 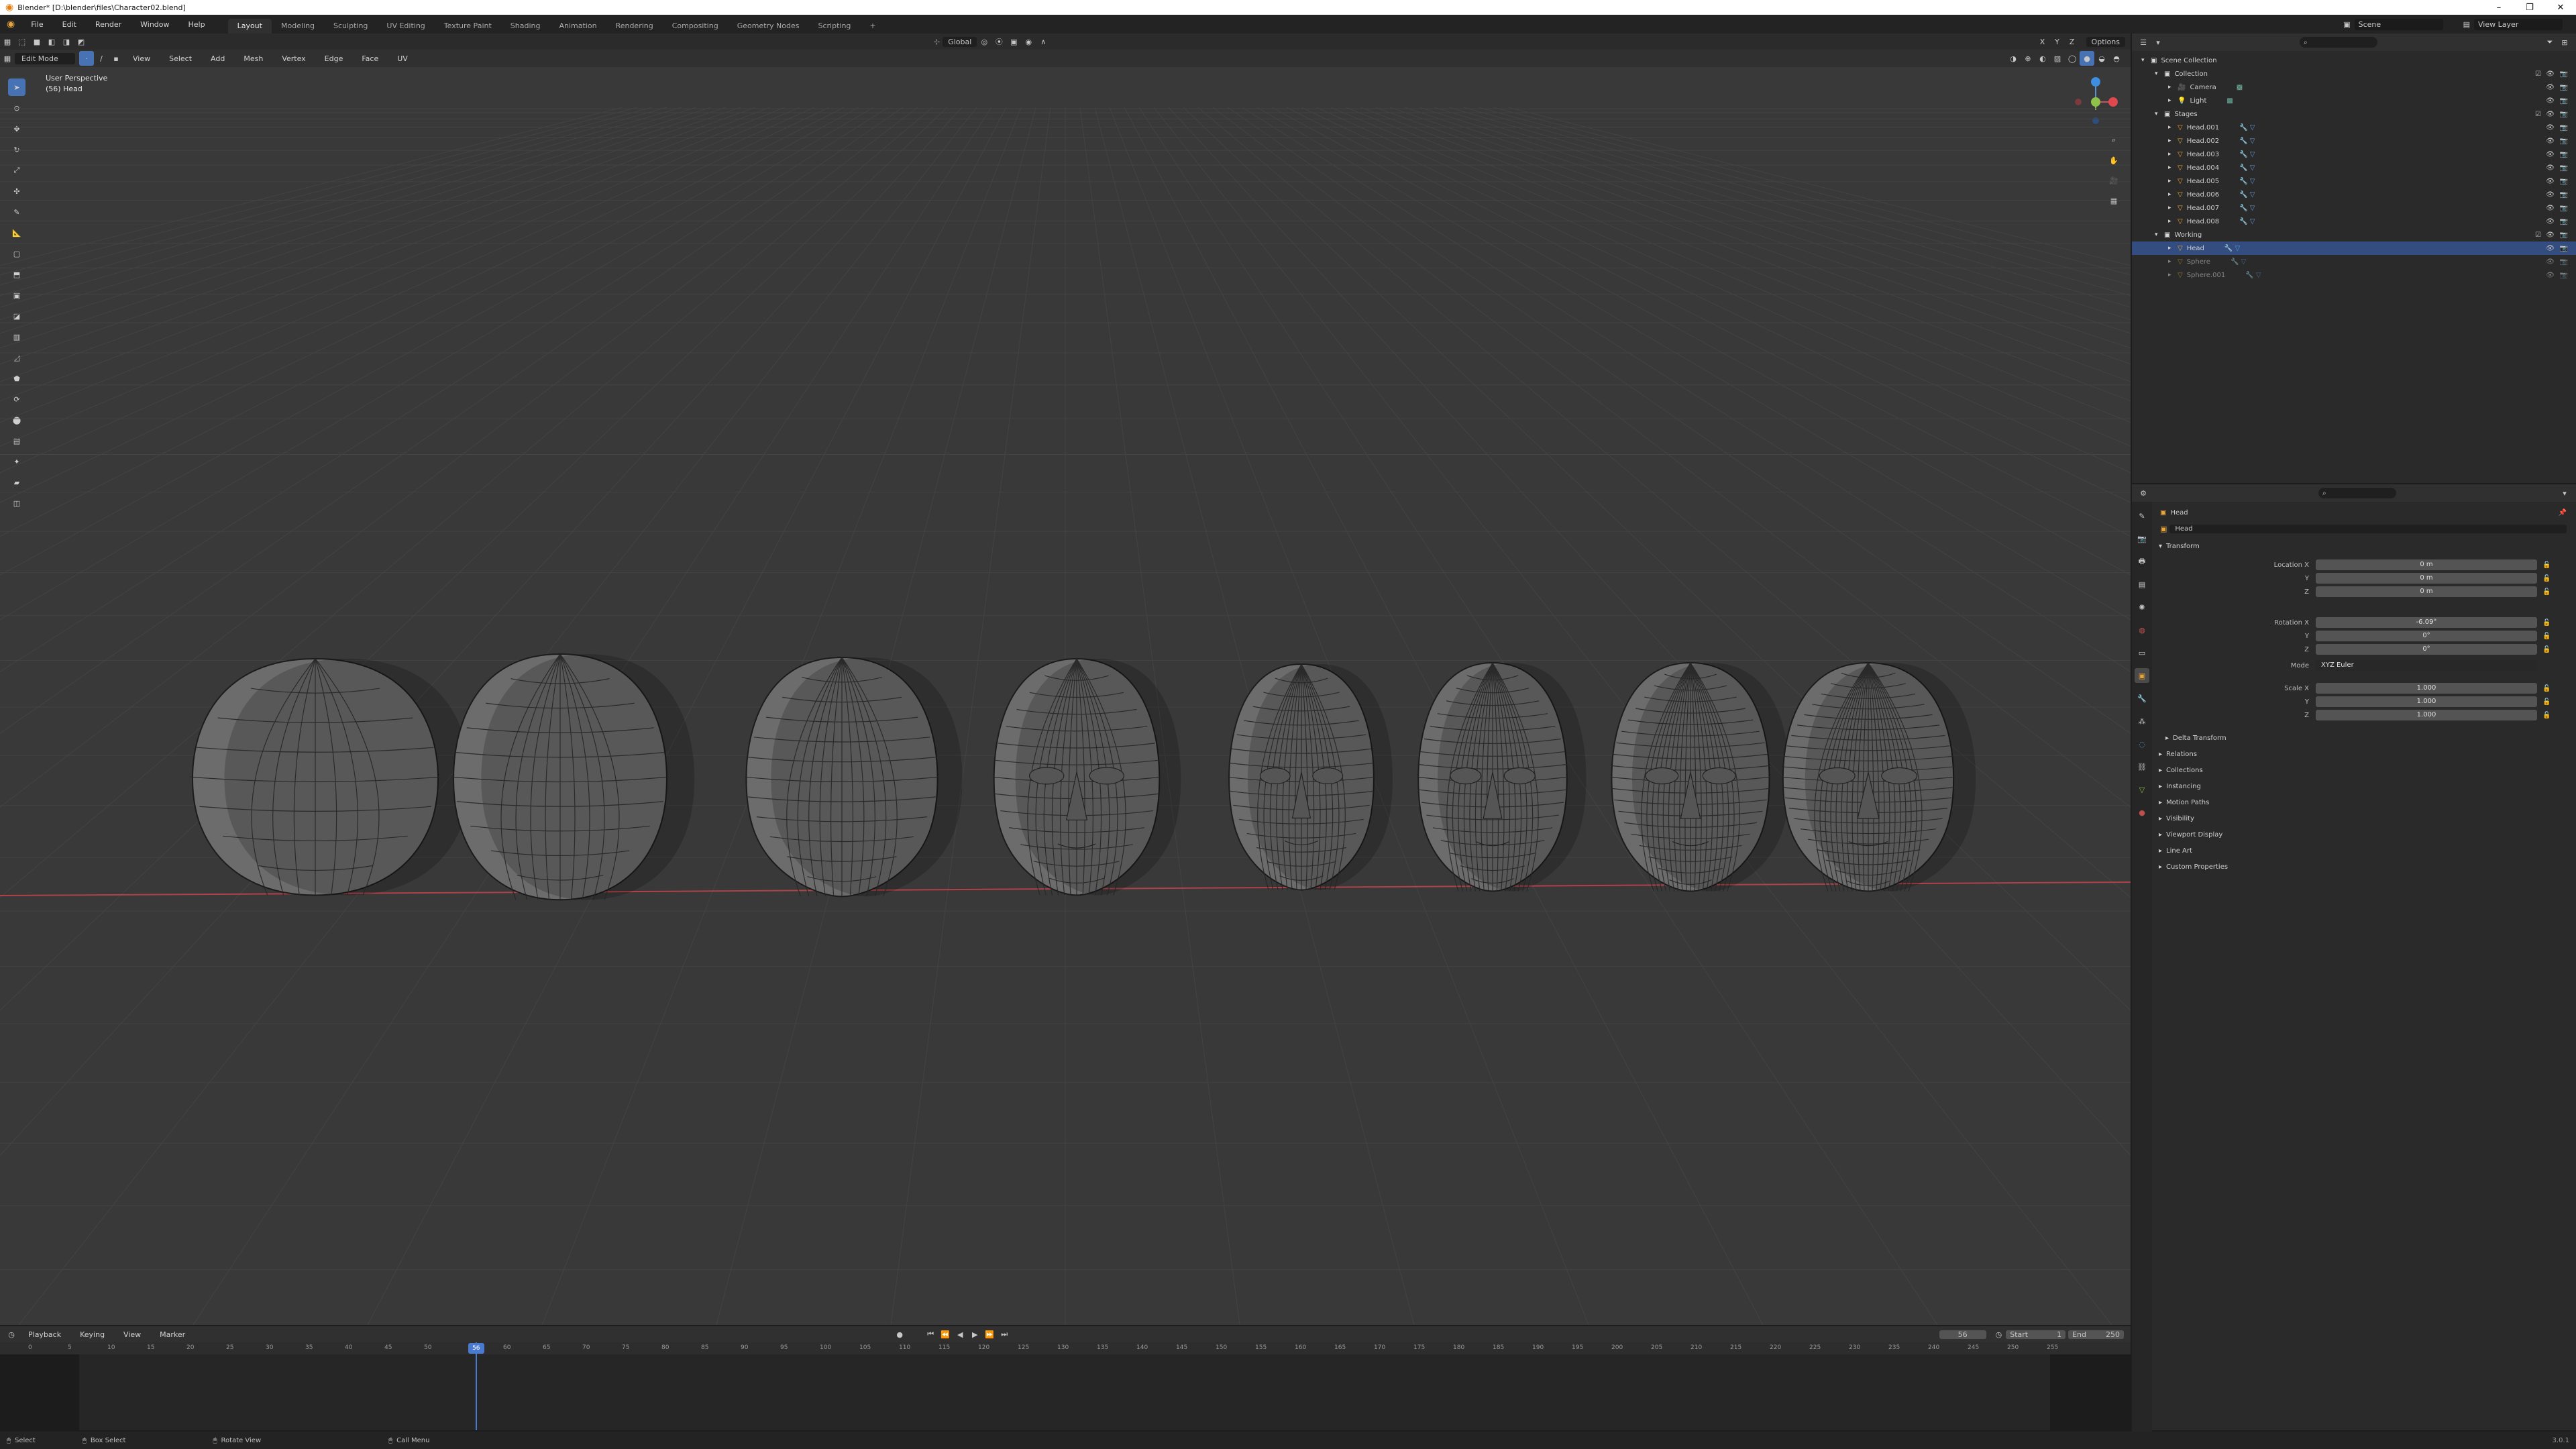 What do you see at coordinates (101, 58) in the screenshot?
I see `edge-select-icon: /` at bounding box center [101, 58].